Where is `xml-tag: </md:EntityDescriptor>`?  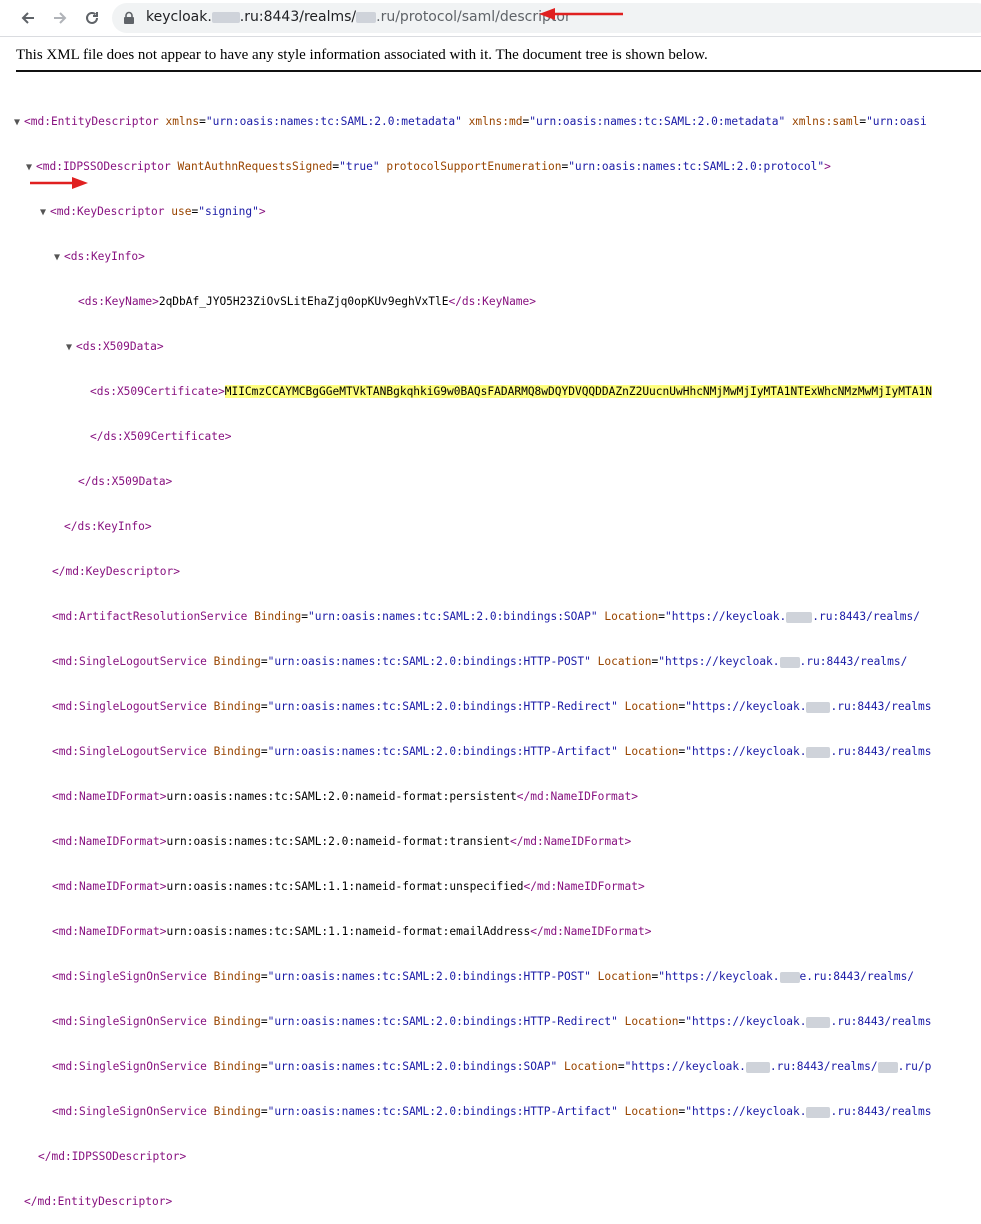 xml-tag: </md:EntityDescriptor> is located at coordinates (98, 1201).